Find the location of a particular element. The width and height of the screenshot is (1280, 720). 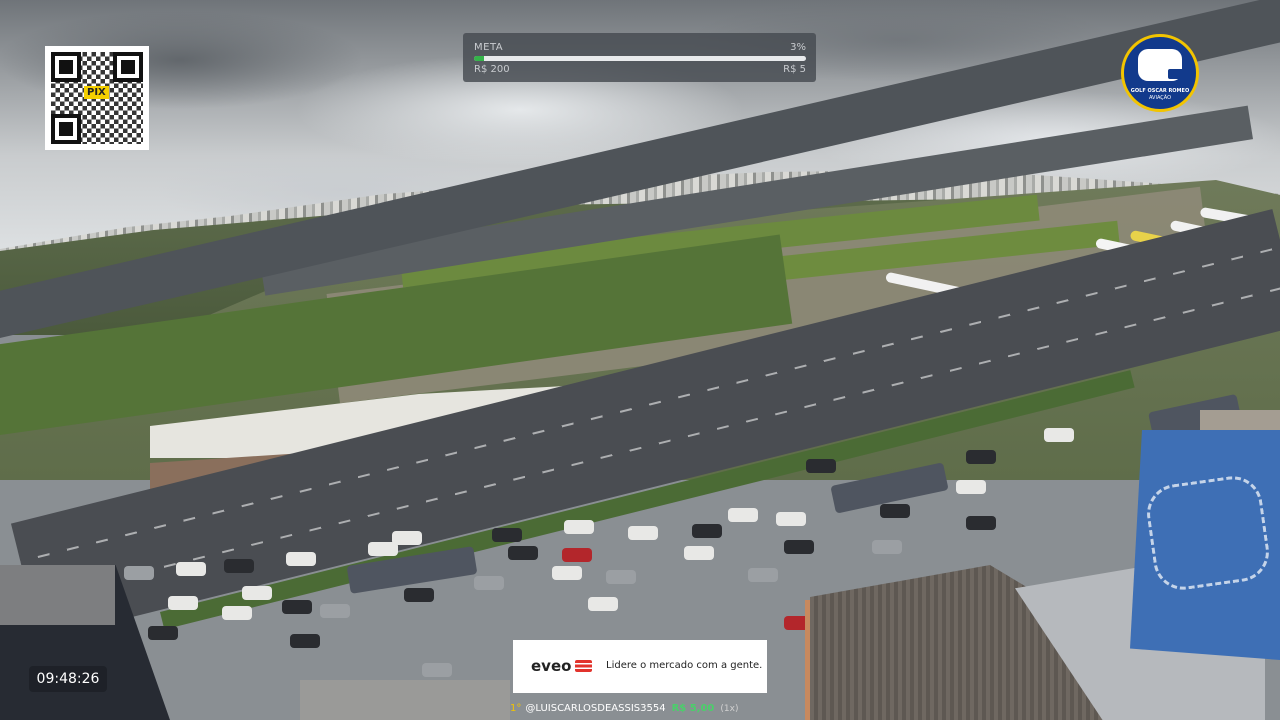

eveo-logo-icon is located at coordinates (583, 666).